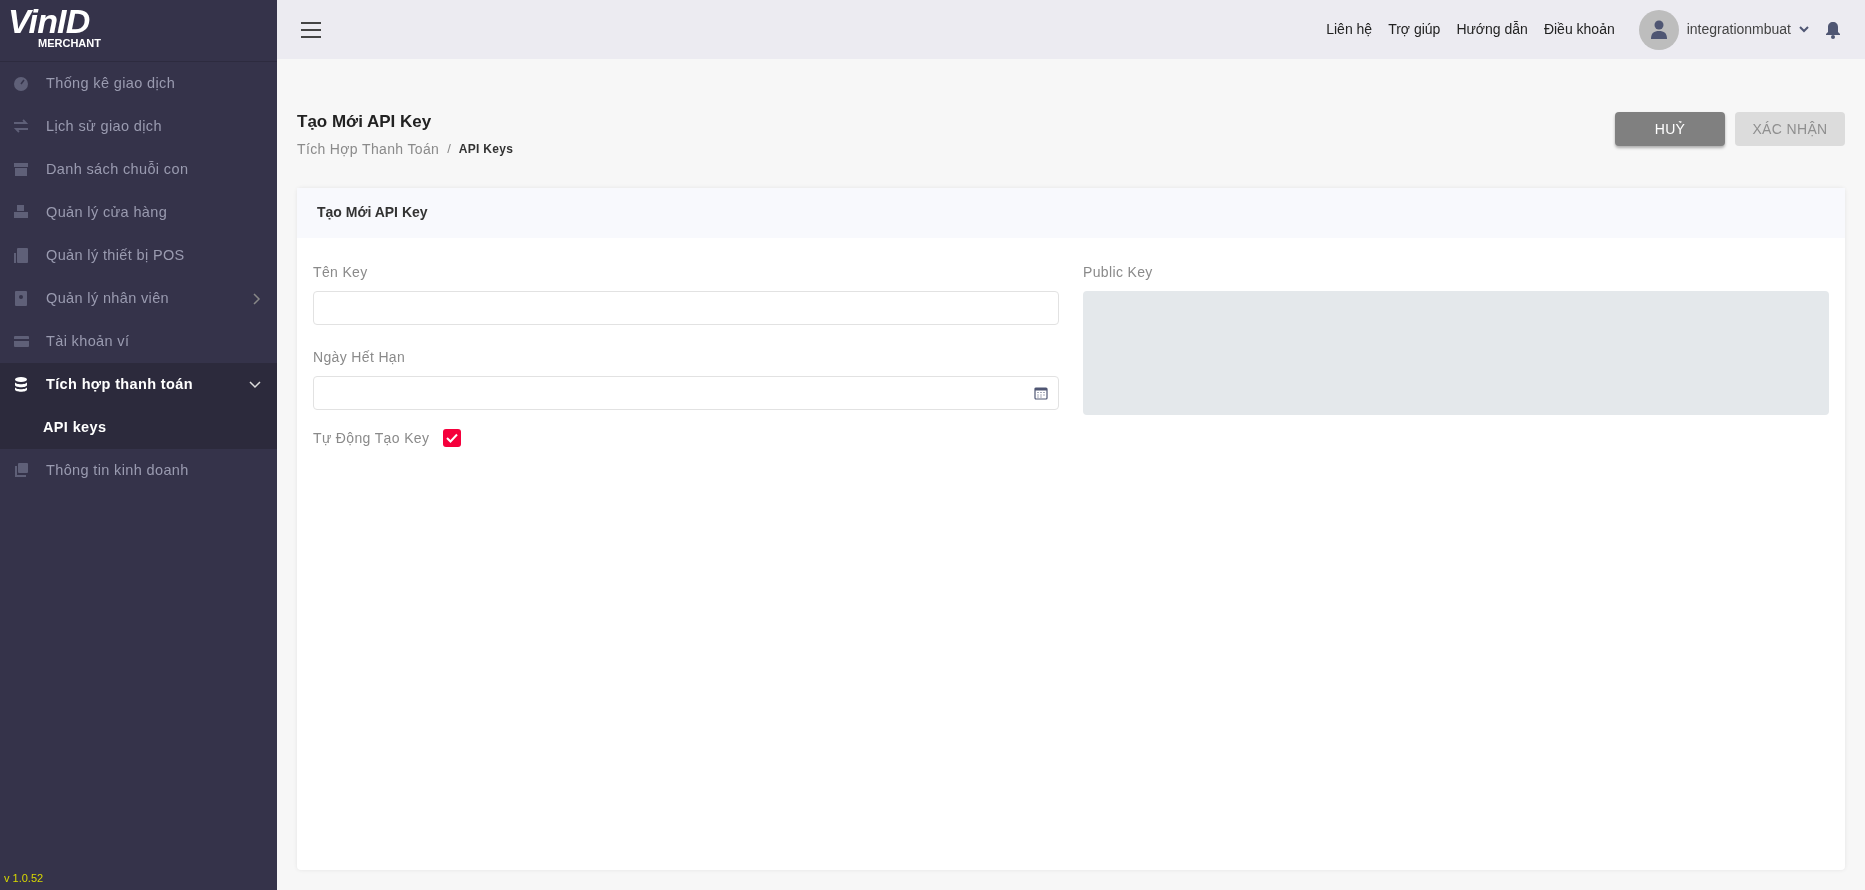  Describe the element at coordinates (341, 272) in the screenshot. I see `field-label: Tên Key` at that location.